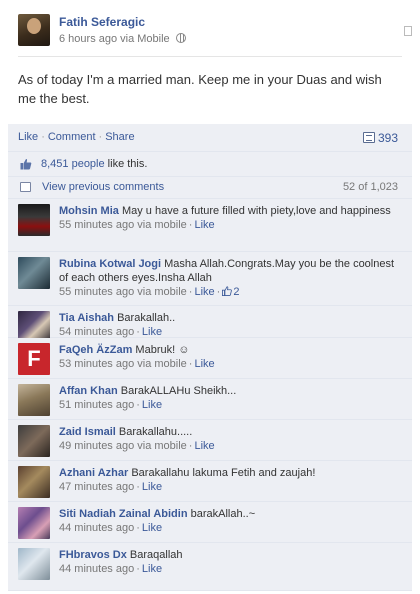 The height and width of the screenshot is (594, 420). I want to click on likes-row: 8,451 people like this., so click(210, 164).